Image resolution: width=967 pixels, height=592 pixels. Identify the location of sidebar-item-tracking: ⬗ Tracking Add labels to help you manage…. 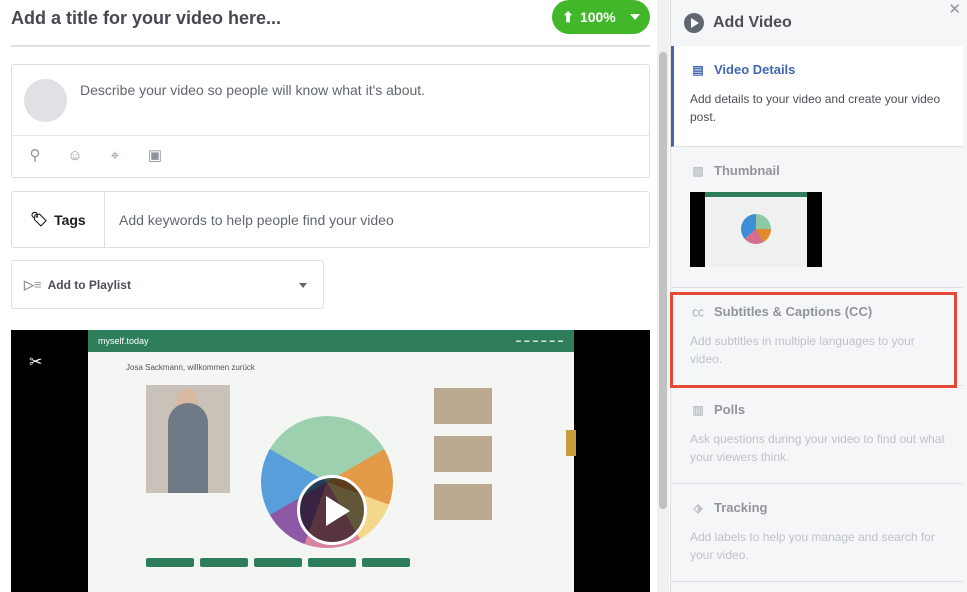
(817, 533).